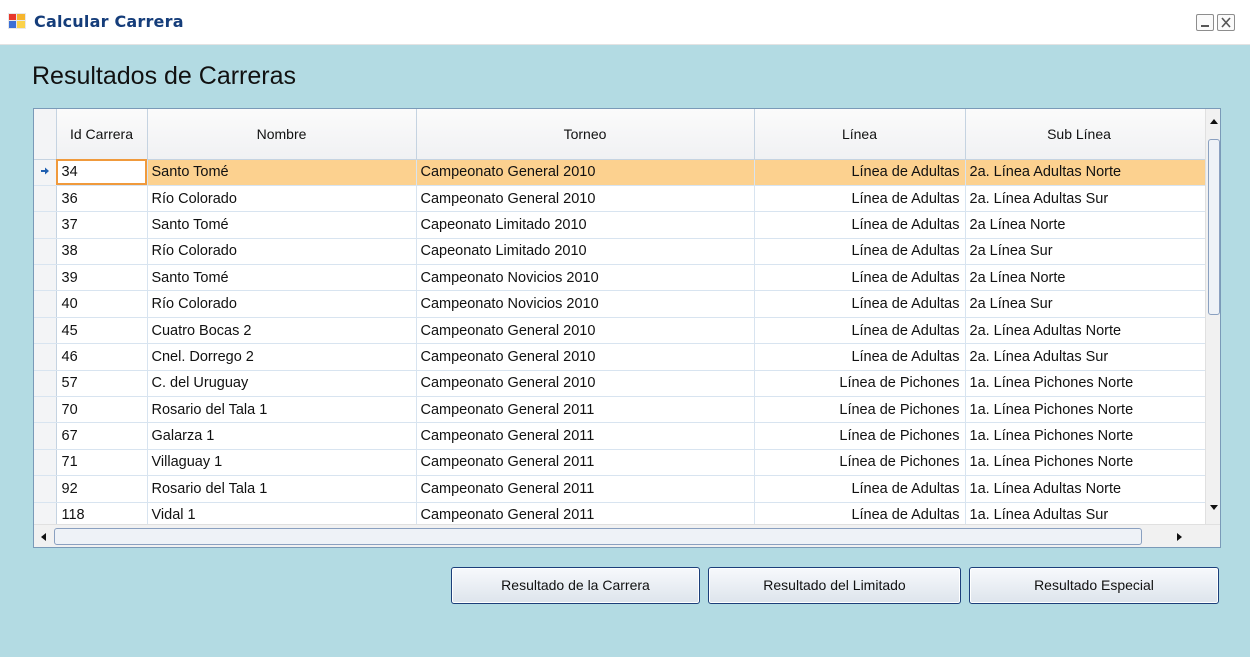 This screenshot has height=657, width=1250. Describe the element at coordinates (102, 357) in the screenshot. I see `cell-id: 46` at that location.